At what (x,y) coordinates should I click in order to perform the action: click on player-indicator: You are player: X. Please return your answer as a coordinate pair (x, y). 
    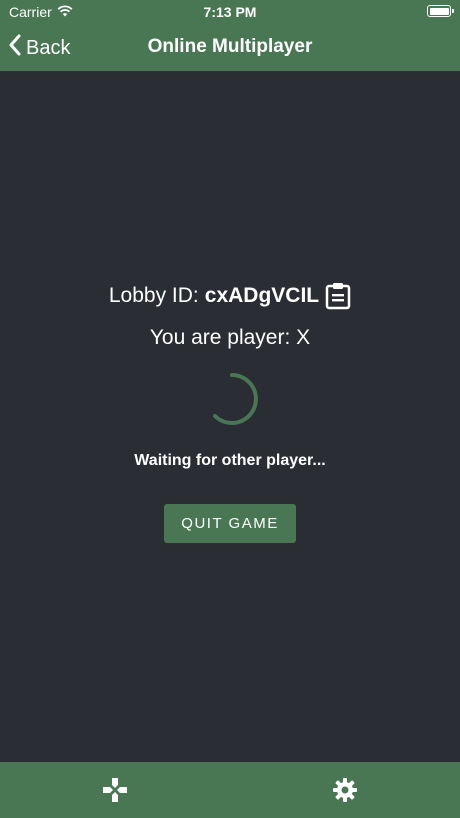
    Looking at the image, I should click on (230, 337).